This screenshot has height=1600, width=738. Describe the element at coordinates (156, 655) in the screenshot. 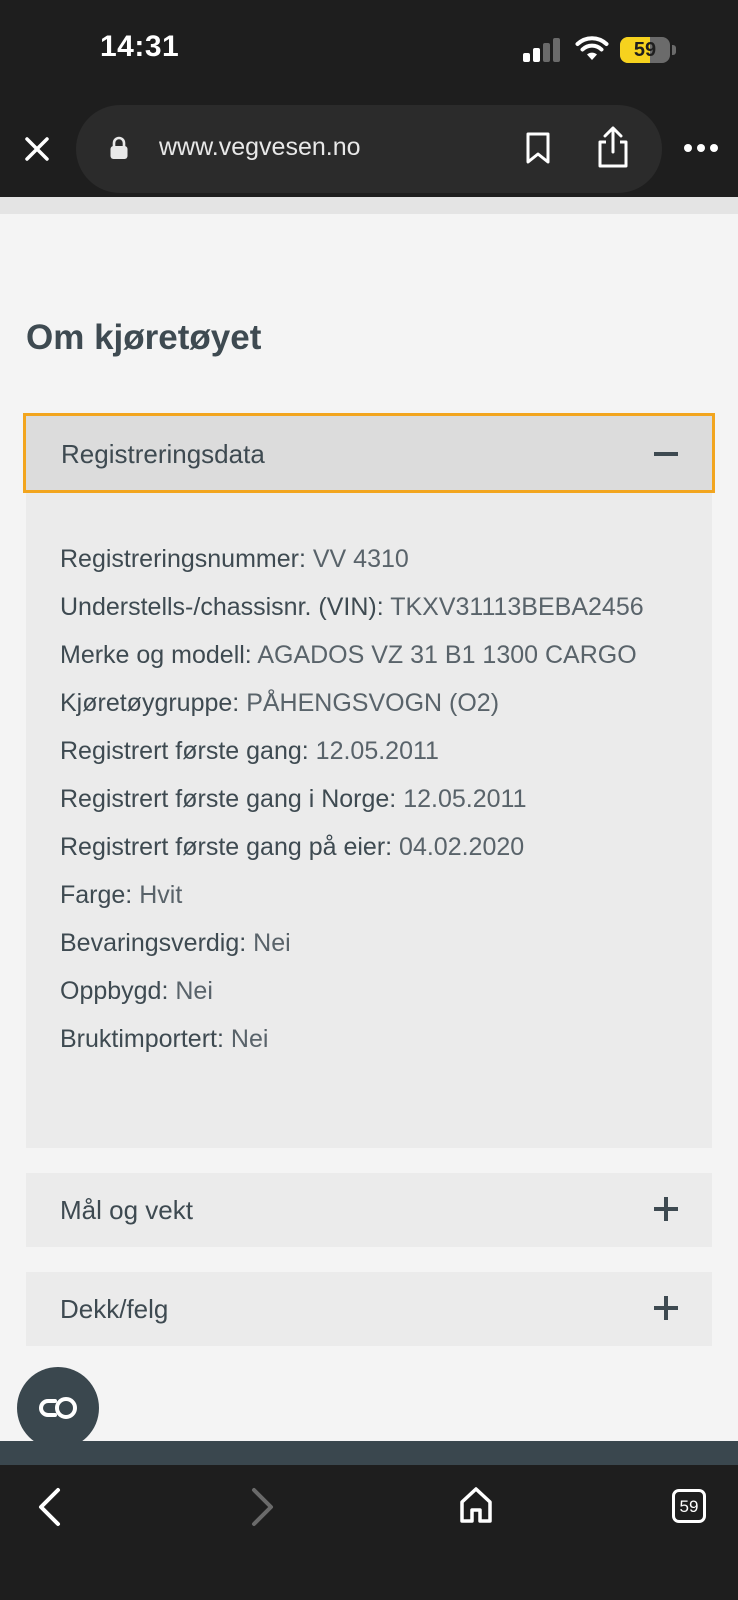

I see `row-key: Merke og modell:` at that location.